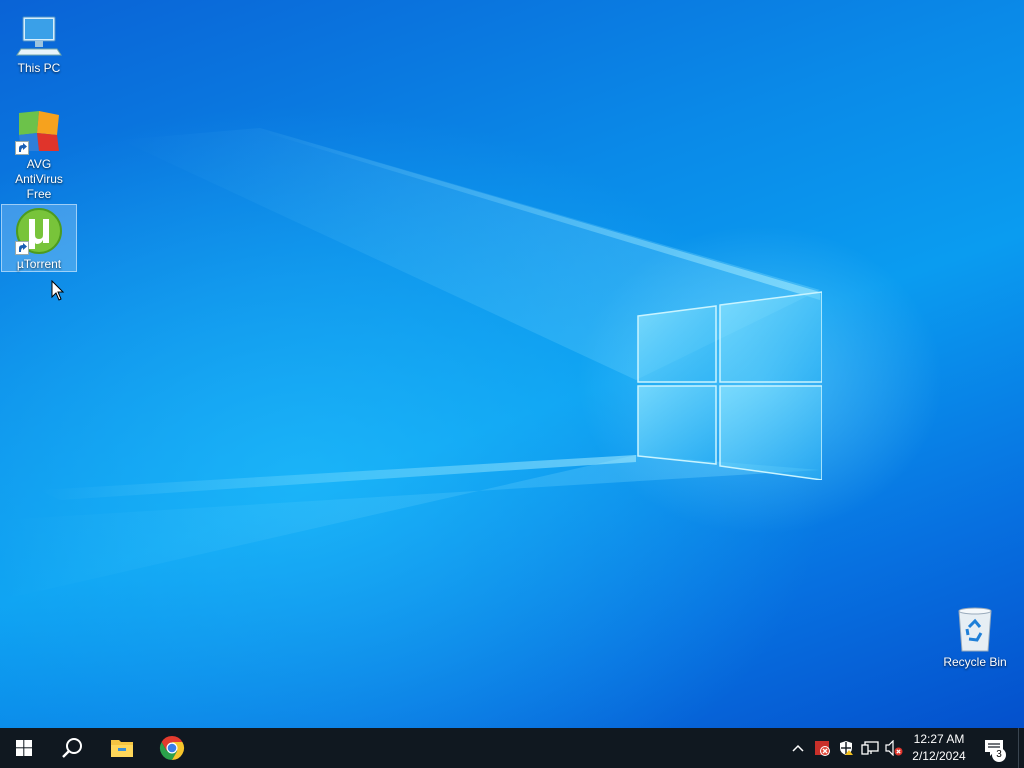  Describe the element at coordinates (58, 290) in the screenshot. I see `mouse-pointer-icon` at that location.